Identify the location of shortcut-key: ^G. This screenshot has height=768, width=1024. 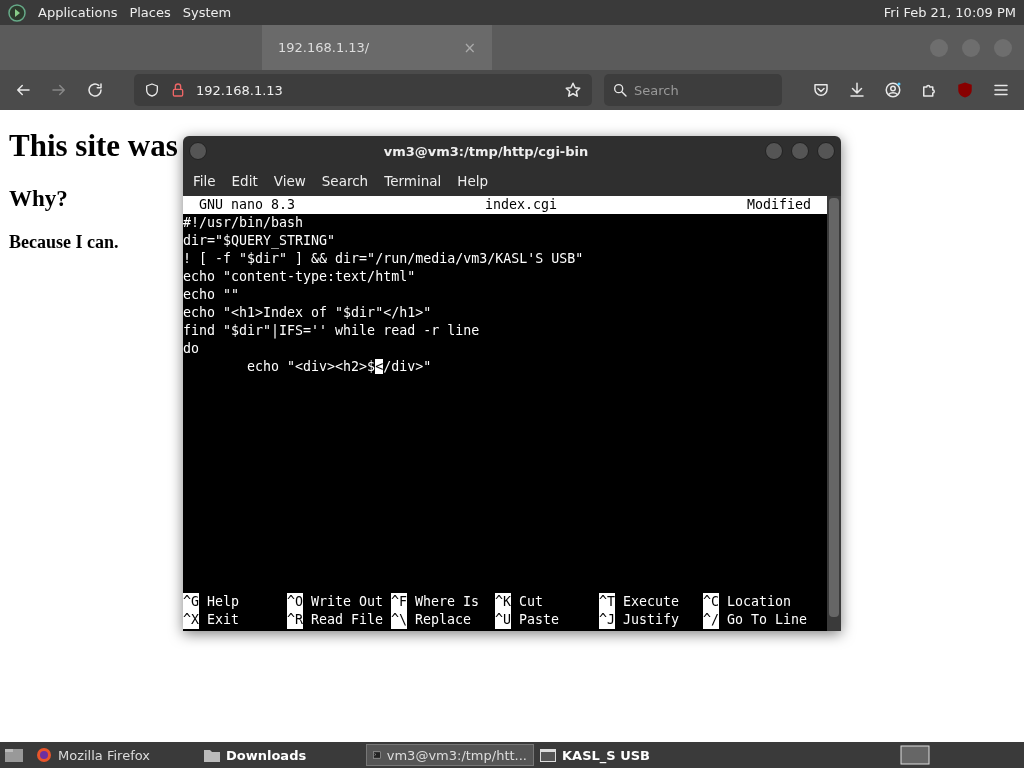
(191, 602).